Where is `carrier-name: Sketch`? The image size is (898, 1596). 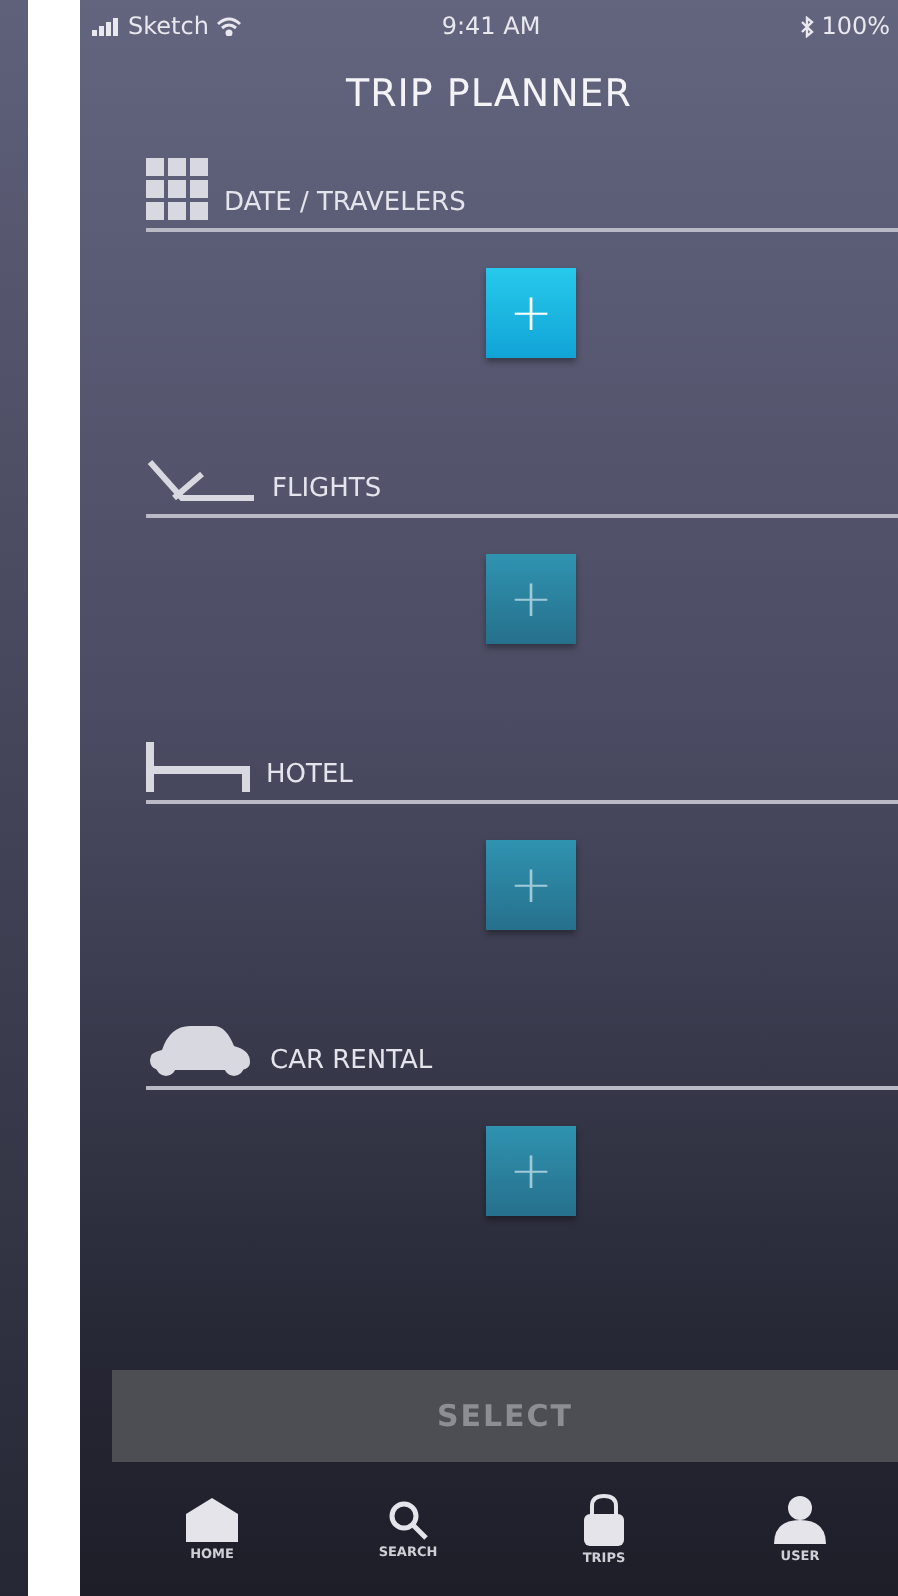
carrier-name: Sketch is located at coordinates (168, 26).